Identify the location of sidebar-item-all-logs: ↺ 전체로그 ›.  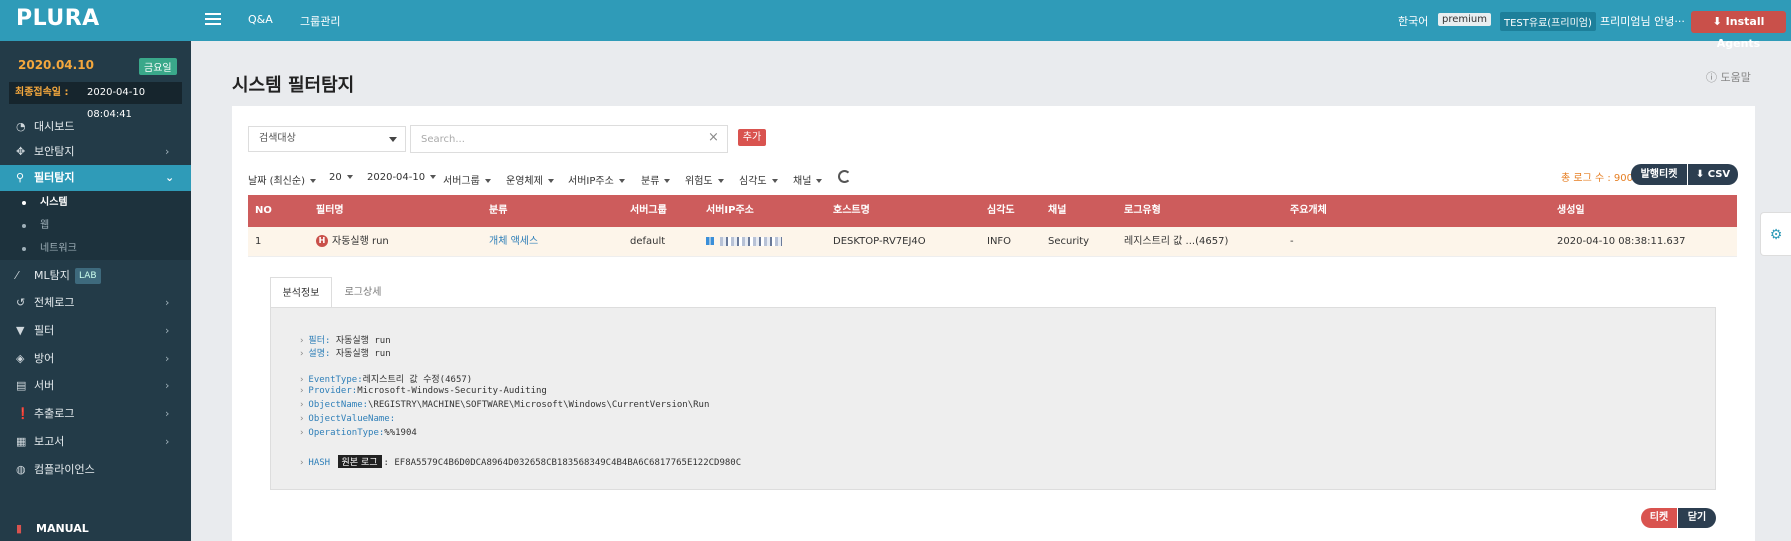
(95, 303).